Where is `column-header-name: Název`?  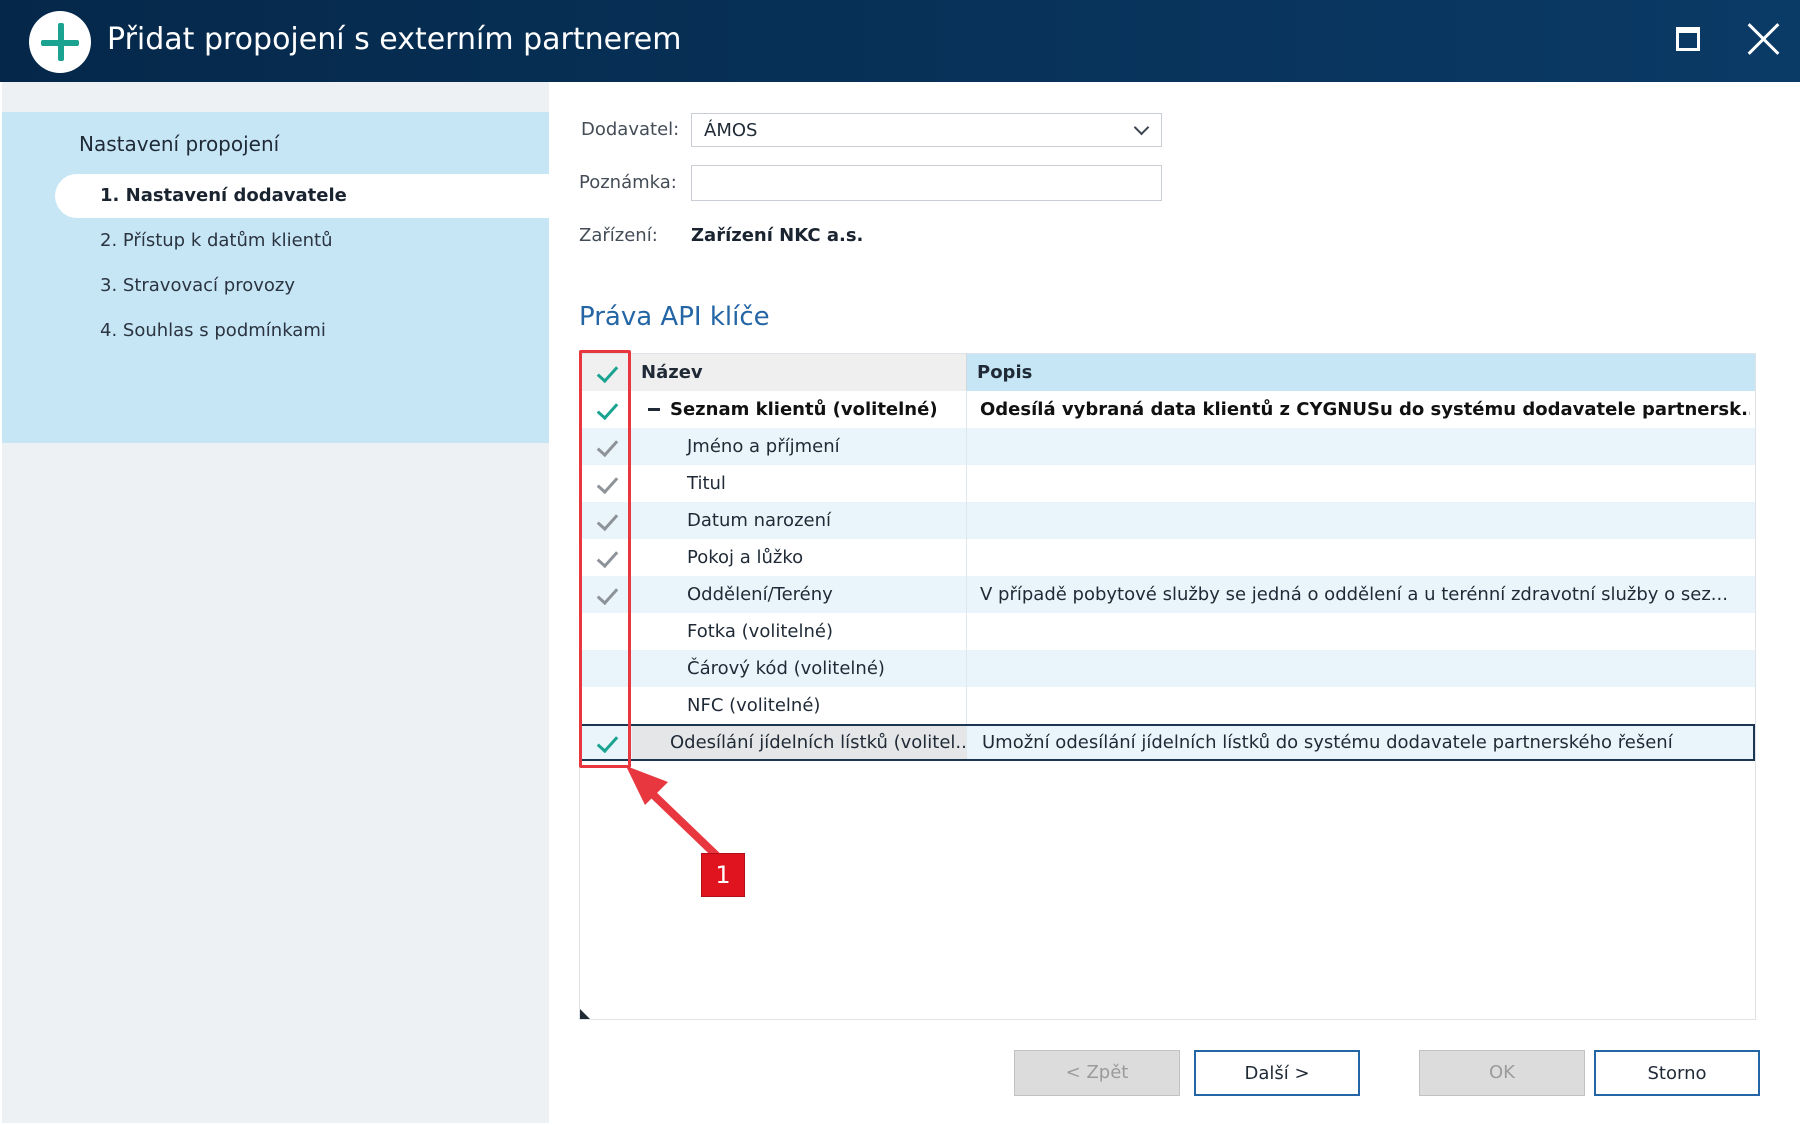 column-header-name: Název is located at coordinates (799, 372).